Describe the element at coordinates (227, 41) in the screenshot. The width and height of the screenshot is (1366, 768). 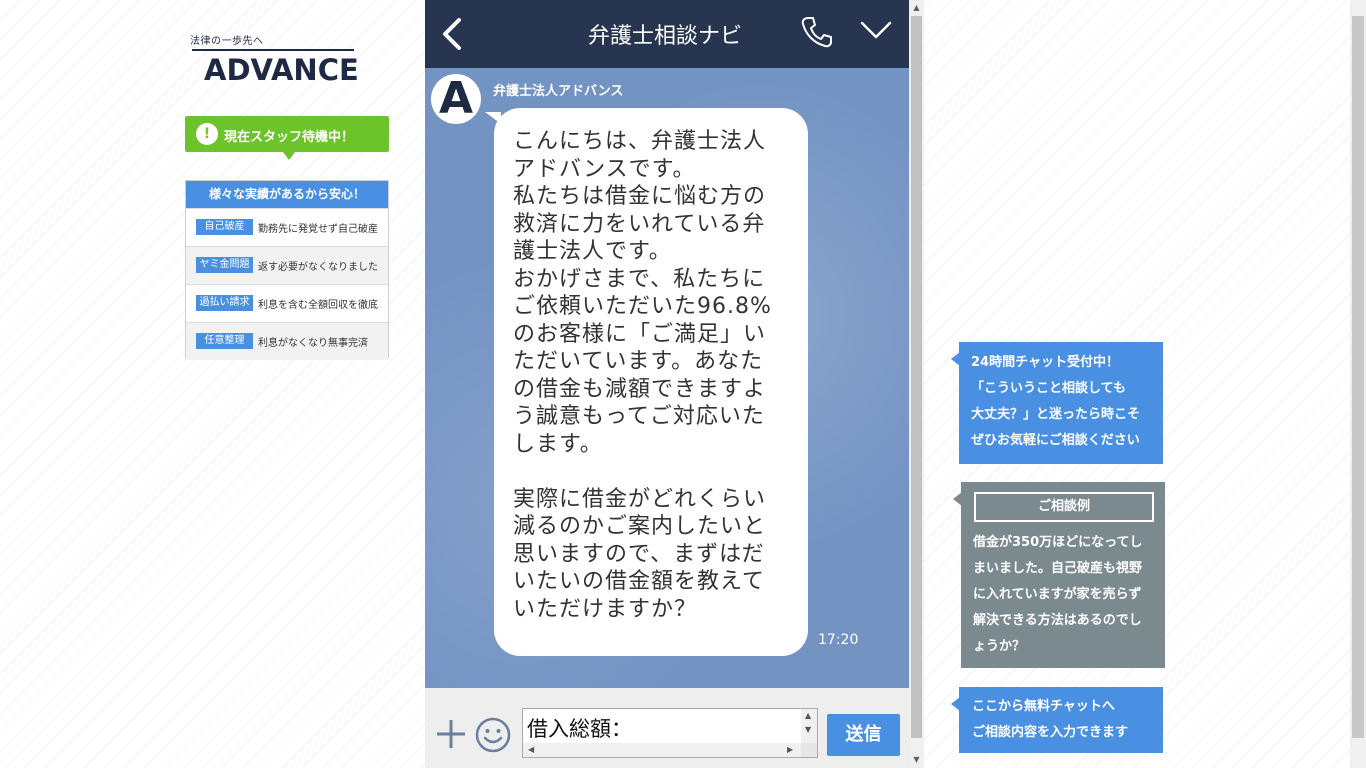
I see `logo-tagline: 法律の一歩先へ` at that location.